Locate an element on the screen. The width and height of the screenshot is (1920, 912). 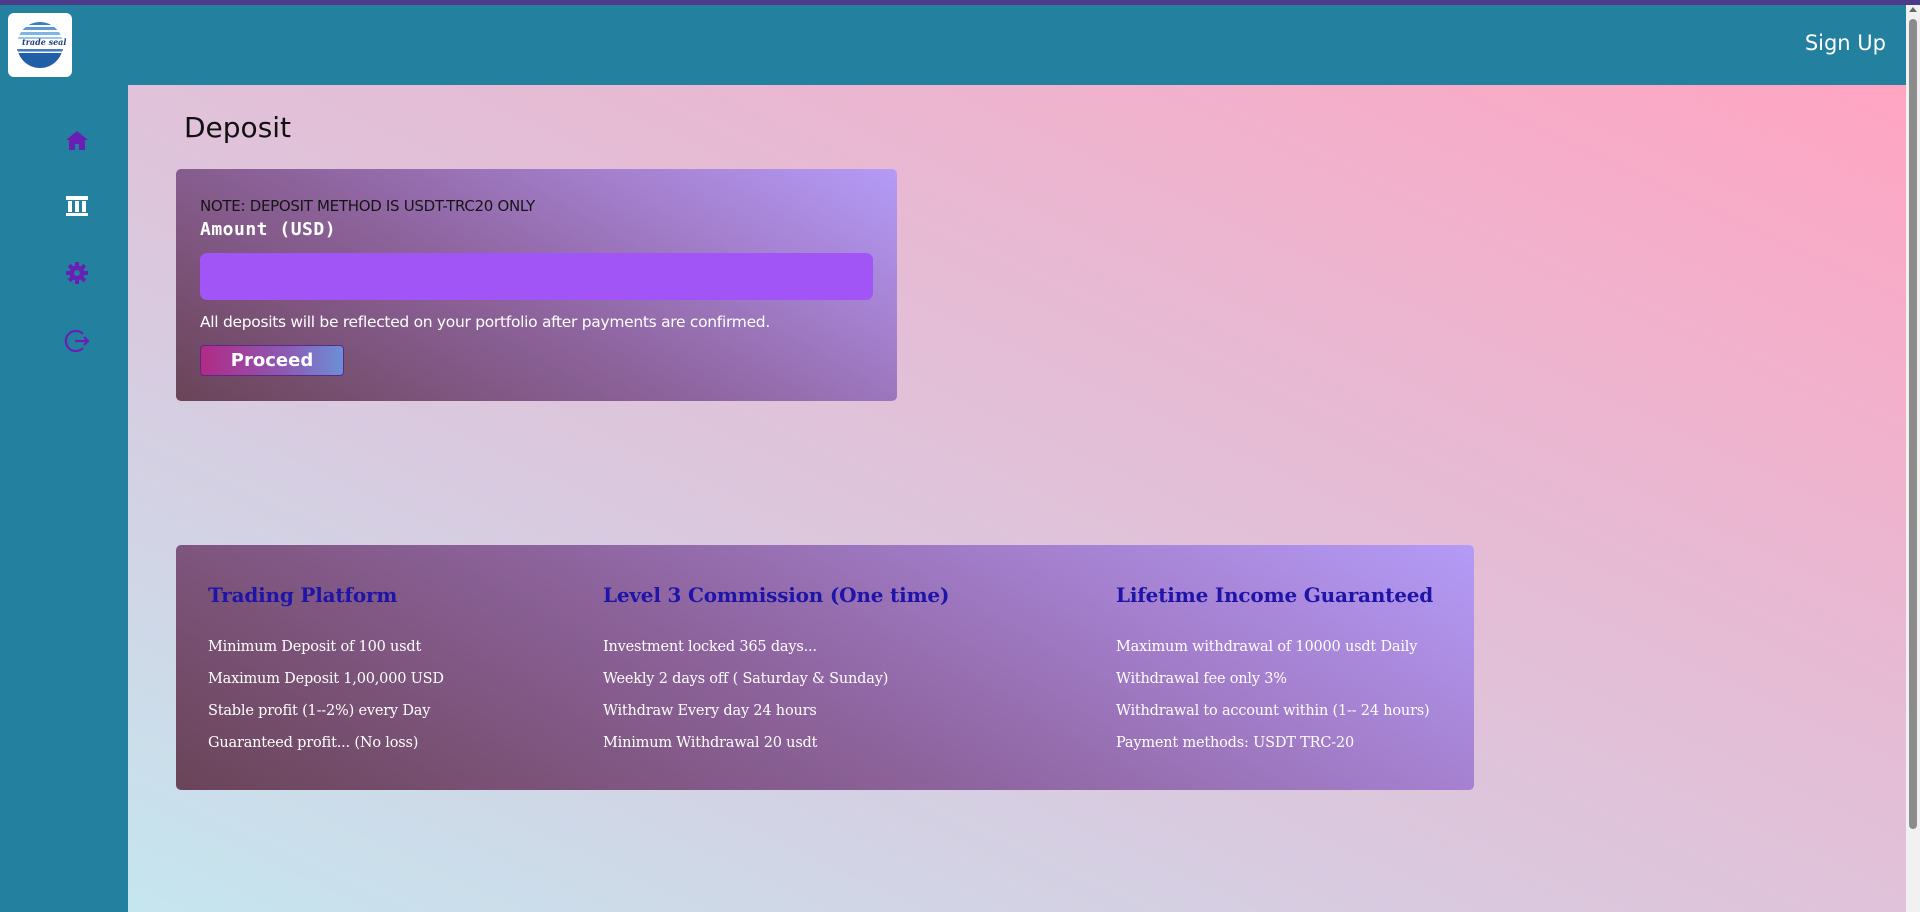
sidebar-item-bank is located at coordinates (77, 206).